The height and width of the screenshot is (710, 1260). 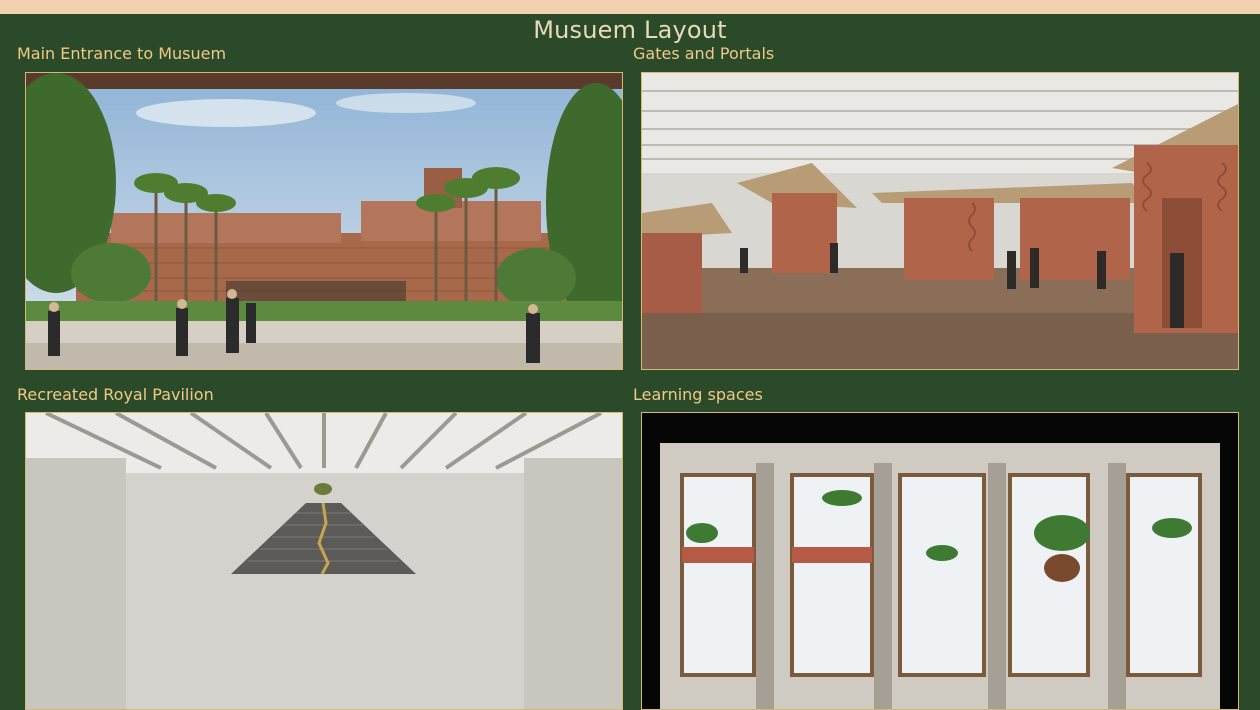 What do you see at coordinates (704, 53) in the screenshot?
I see `gallery-caption: Gates and Portals` at bounding box center [704, 53].